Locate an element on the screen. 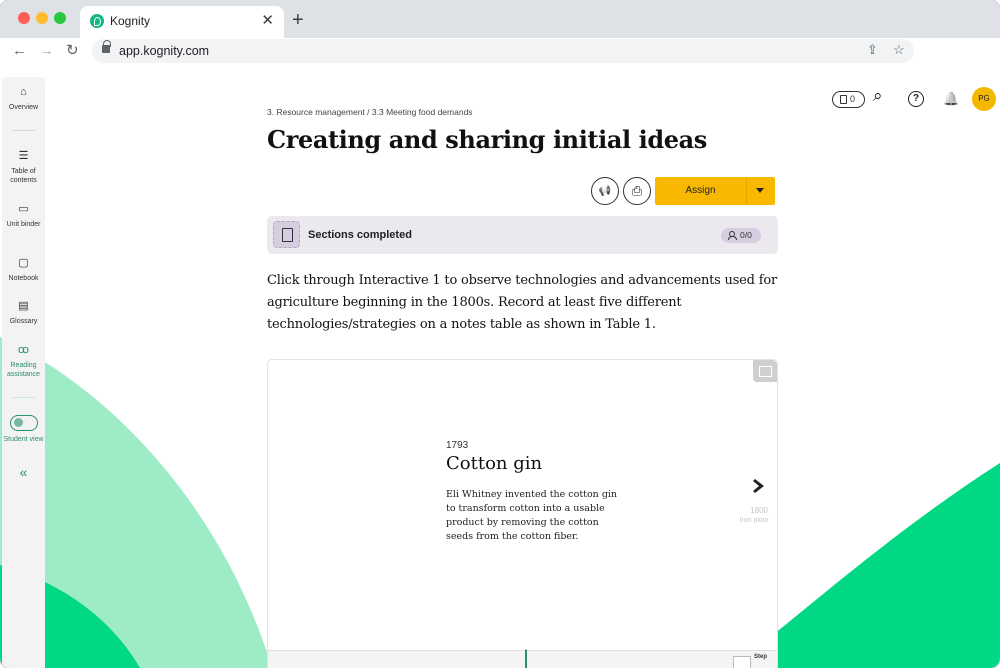  timeline-item-title: Cotton gin is located at coordinates (494, 463).